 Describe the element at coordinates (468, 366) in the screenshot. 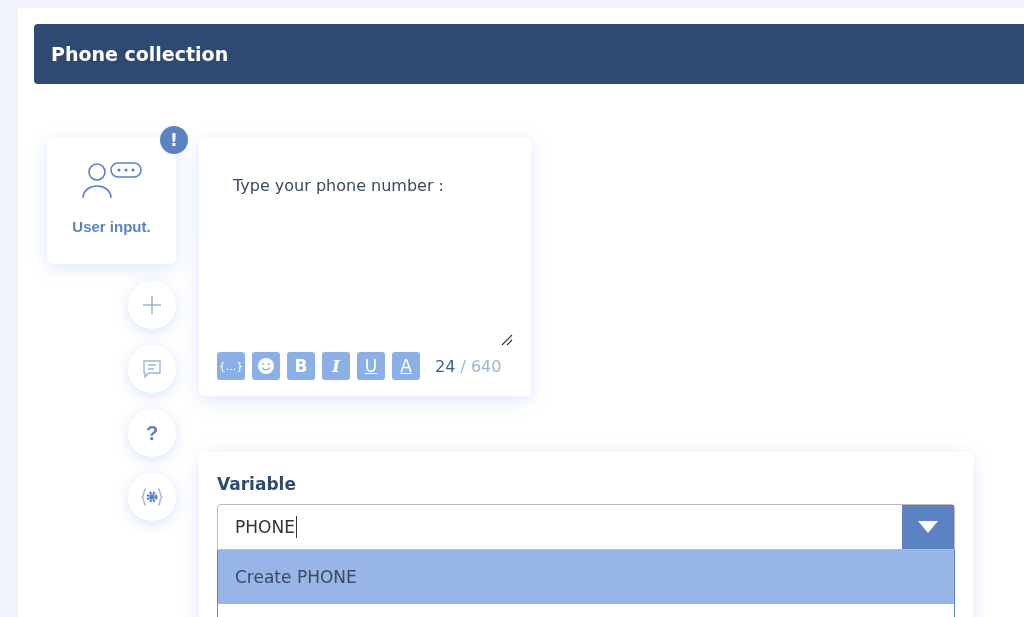

I see `character-count: 24 / 640` at that location.